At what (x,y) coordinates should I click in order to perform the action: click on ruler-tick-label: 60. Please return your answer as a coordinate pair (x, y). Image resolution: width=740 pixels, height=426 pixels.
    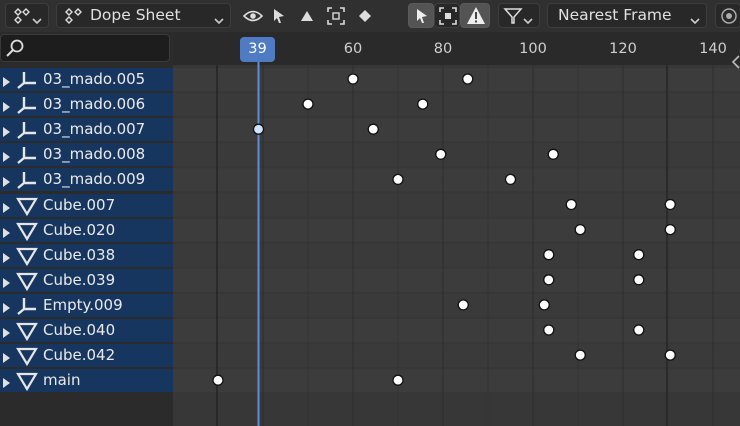
    Looking at the image, I should click on (353, 49).